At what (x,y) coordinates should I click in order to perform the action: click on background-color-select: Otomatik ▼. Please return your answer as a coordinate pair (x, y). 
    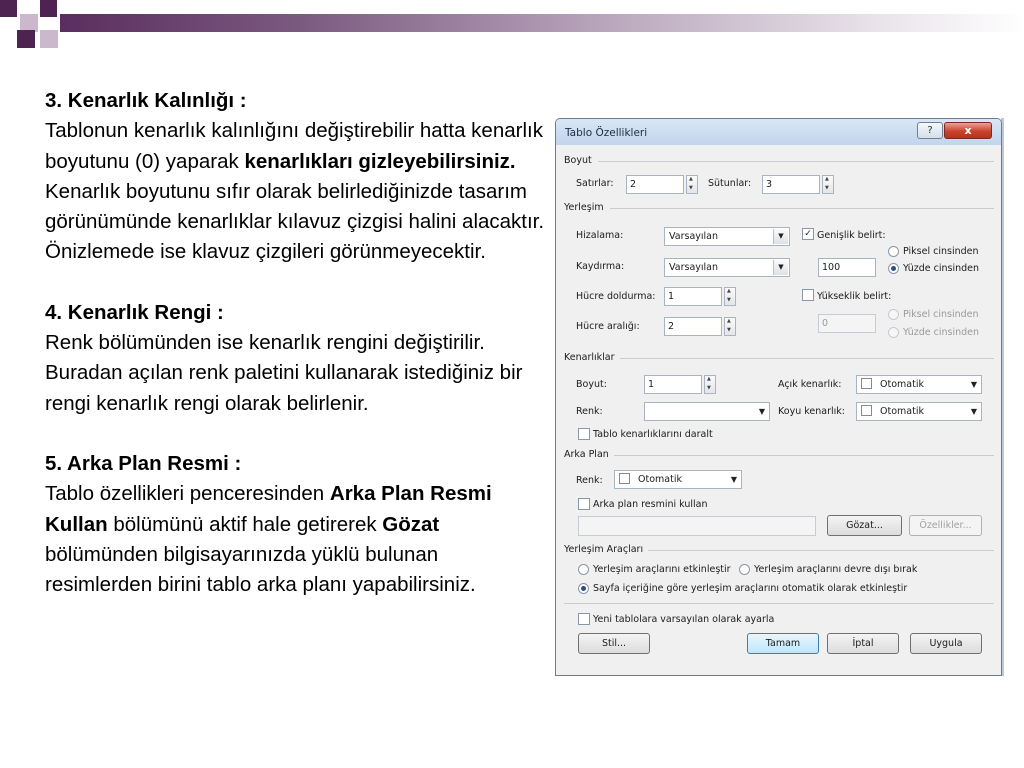
    Looking at the image, I should click on (678, 479).